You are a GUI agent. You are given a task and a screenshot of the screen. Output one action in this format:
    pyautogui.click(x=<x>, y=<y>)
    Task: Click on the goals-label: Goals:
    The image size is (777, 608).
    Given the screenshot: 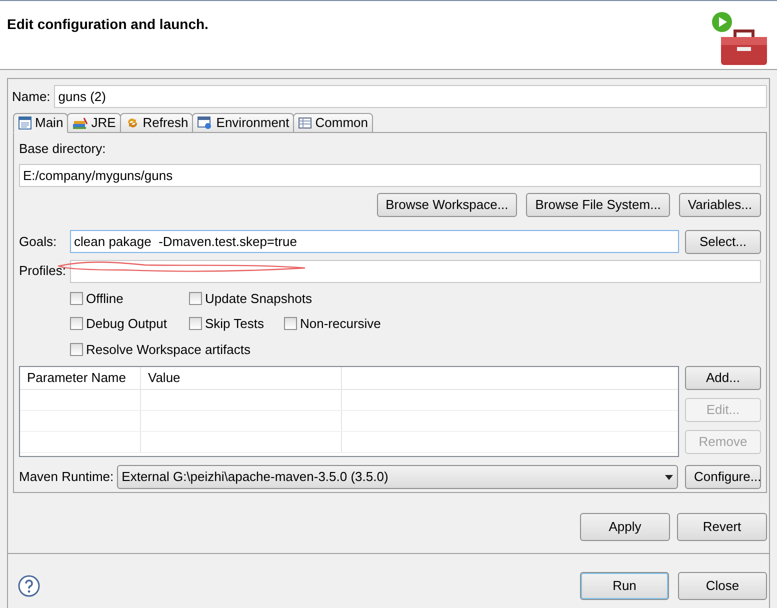 What is the action you would take?
    pyautogui.click(x=38, y=241)
    